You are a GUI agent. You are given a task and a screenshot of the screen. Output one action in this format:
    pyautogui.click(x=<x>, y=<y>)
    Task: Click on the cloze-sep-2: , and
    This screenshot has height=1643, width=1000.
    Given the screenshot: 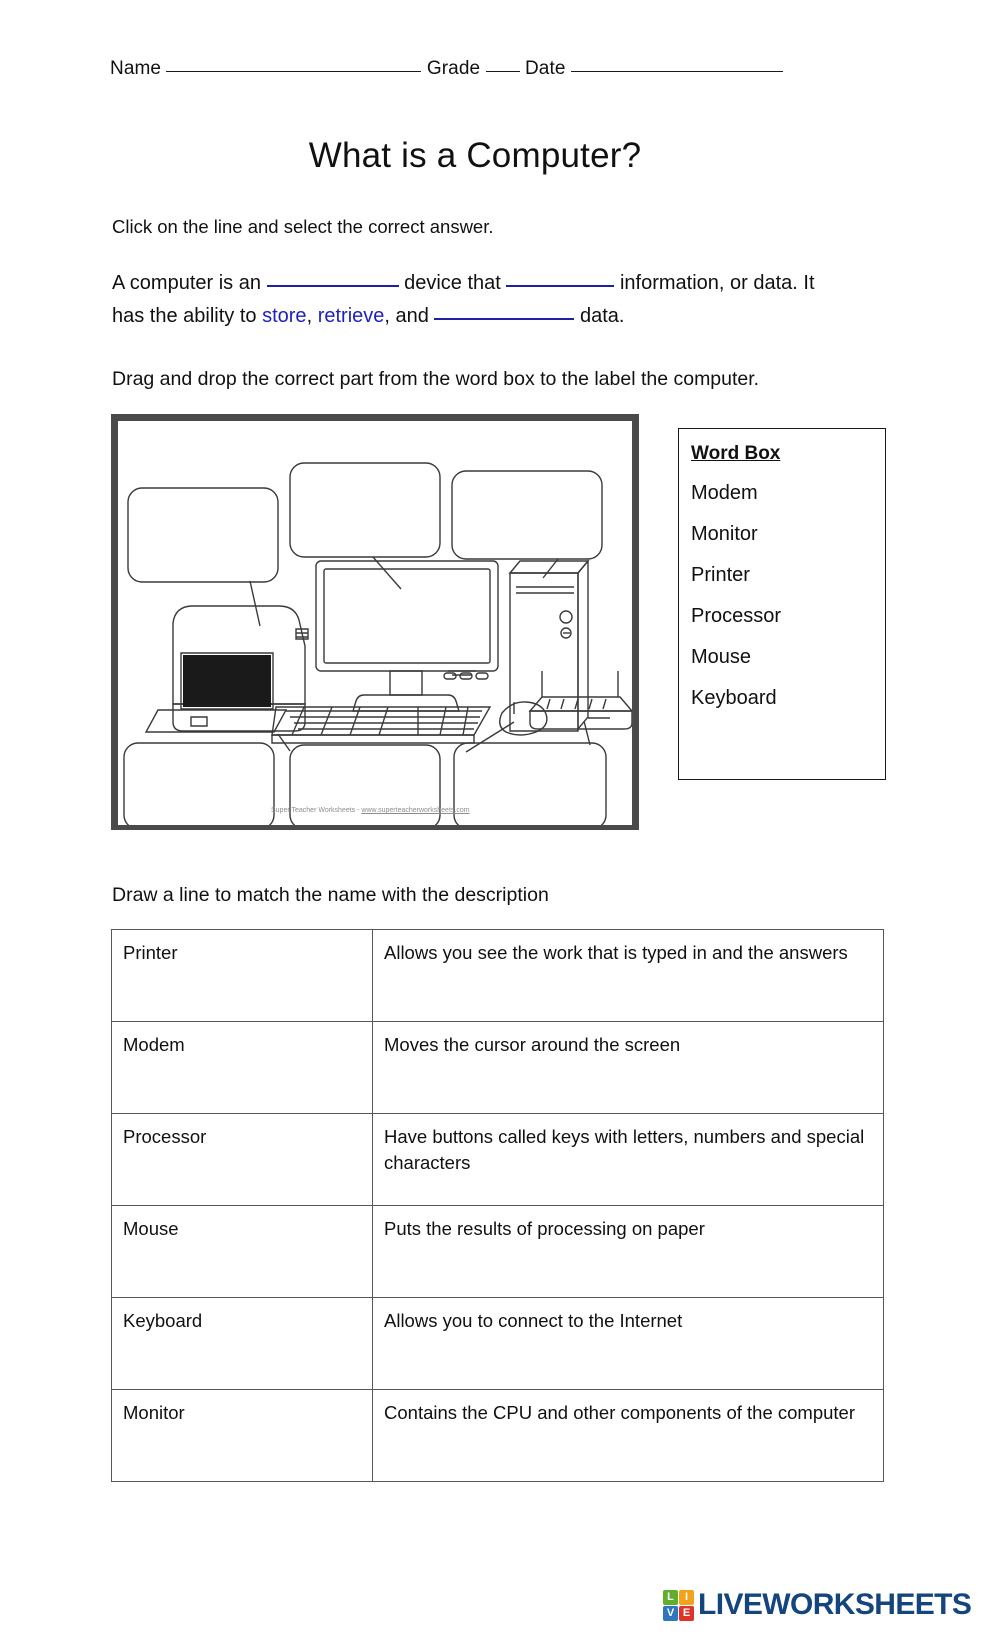 What is the action you would take?
    pyautogui.click(x=406, y=316)
    